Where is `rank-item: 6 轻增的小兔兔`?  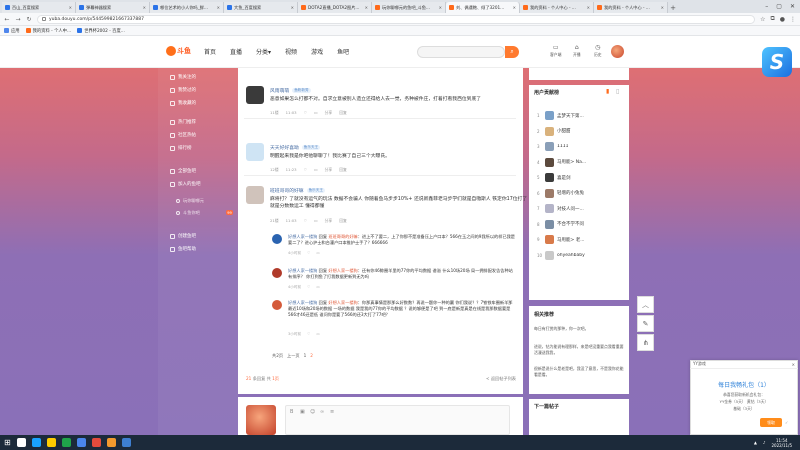
rank-item: 6 轻增的小兔兔 is located at coordinates (579, 193).